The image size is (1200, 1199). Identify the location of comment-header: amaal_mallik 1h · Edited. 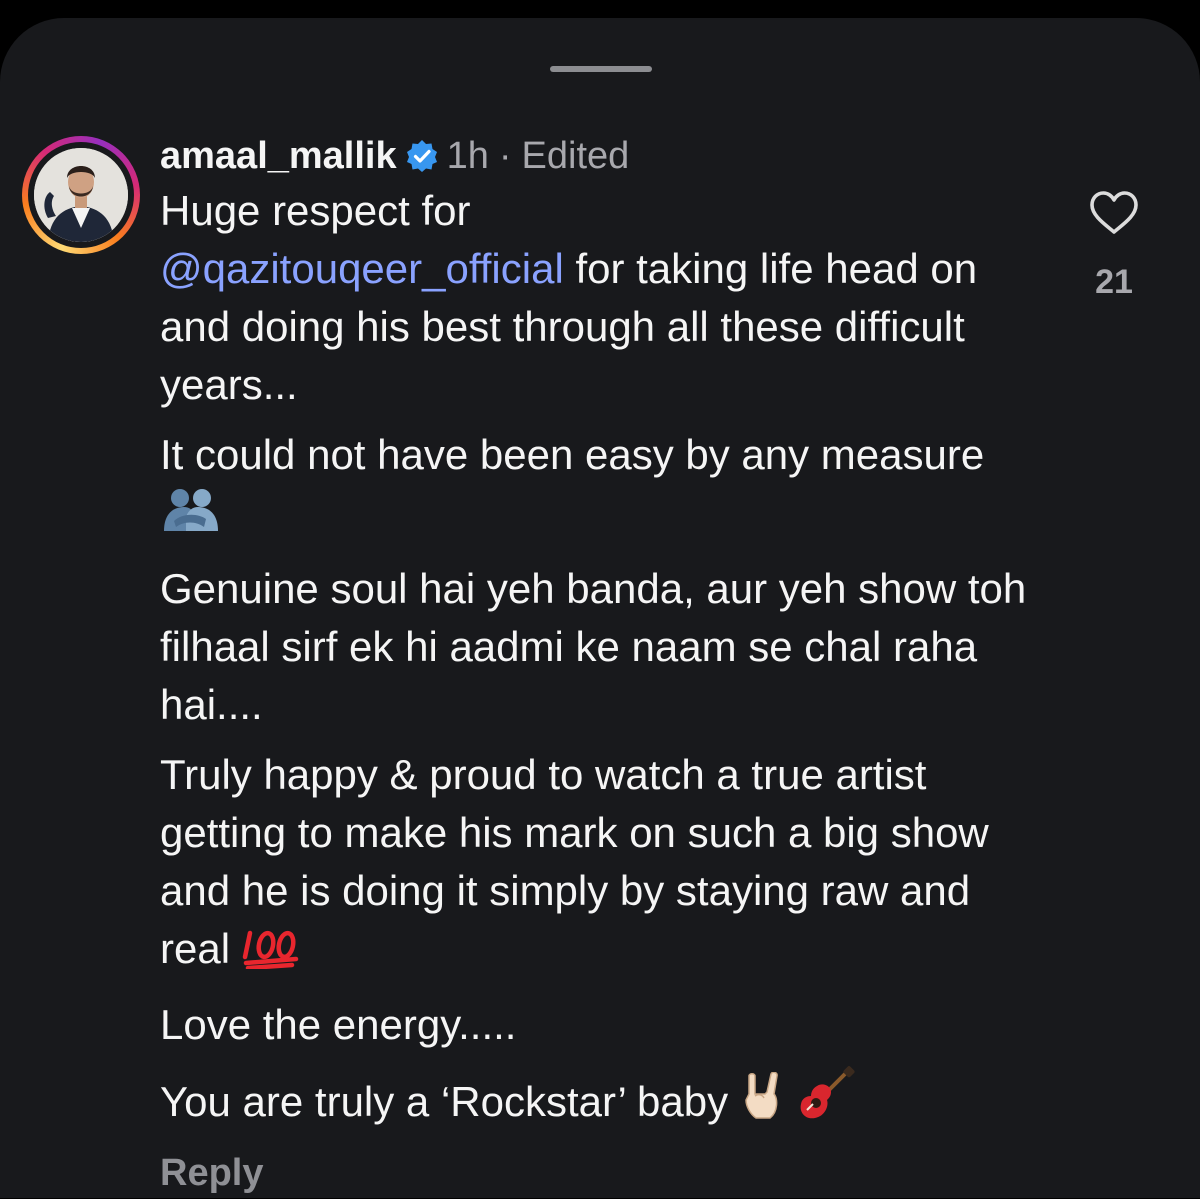
(600, 156).